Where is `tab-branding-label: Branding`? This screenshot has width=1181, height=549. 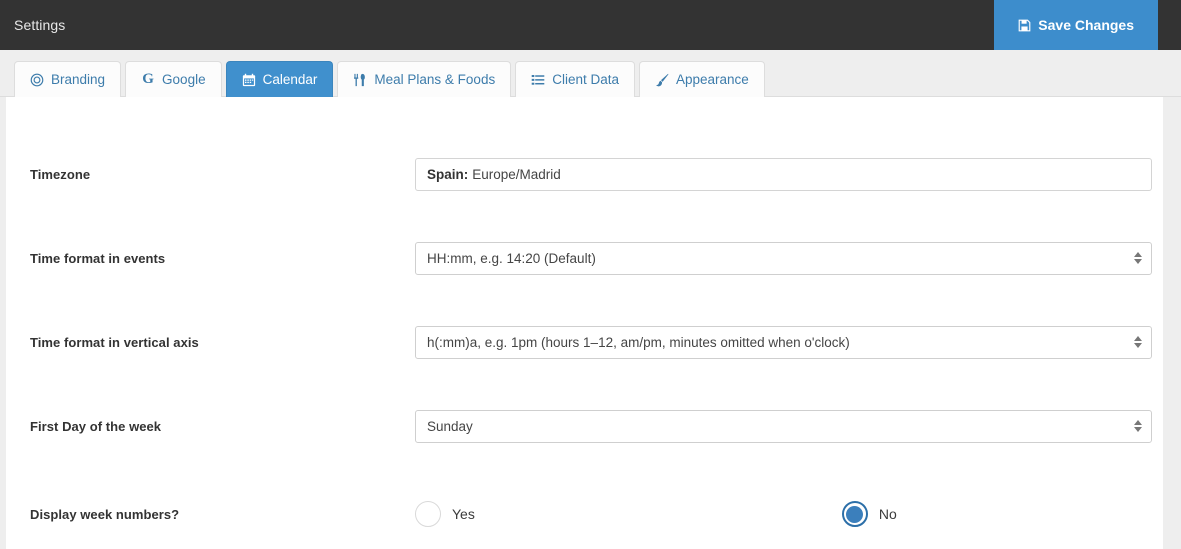 tab-branding-label: Branding is located at coordinates (78, 79).